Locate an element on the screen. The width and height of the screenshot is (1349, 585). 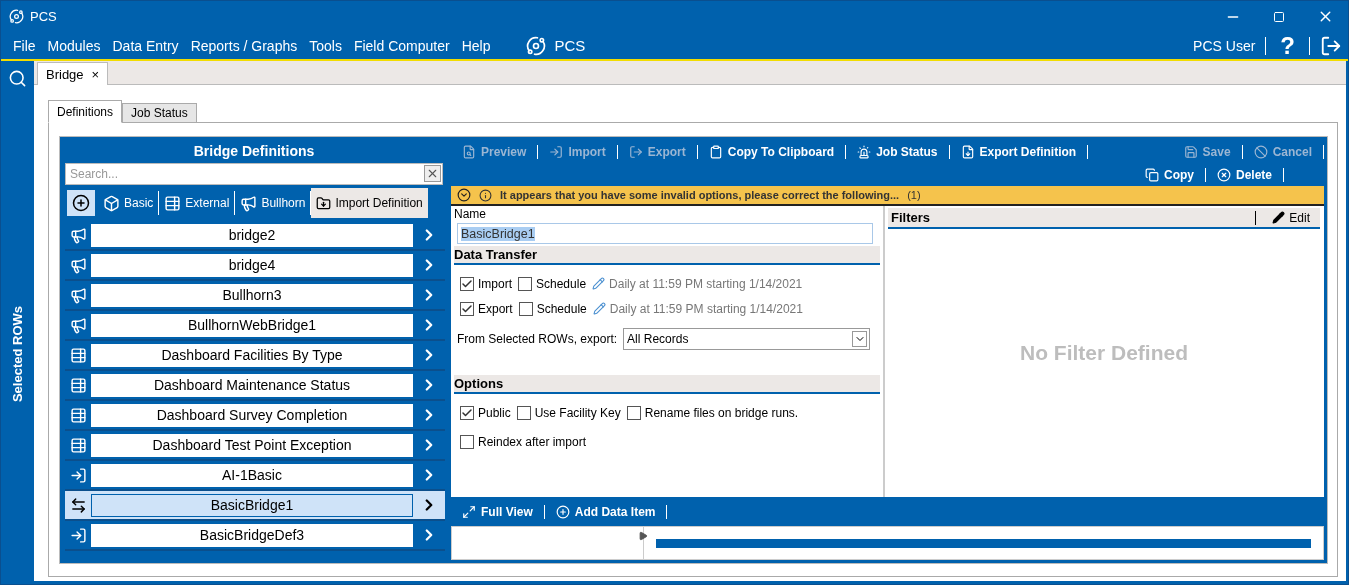
side-panel-label: Selected ROWs is located at coordinates (17, 354).